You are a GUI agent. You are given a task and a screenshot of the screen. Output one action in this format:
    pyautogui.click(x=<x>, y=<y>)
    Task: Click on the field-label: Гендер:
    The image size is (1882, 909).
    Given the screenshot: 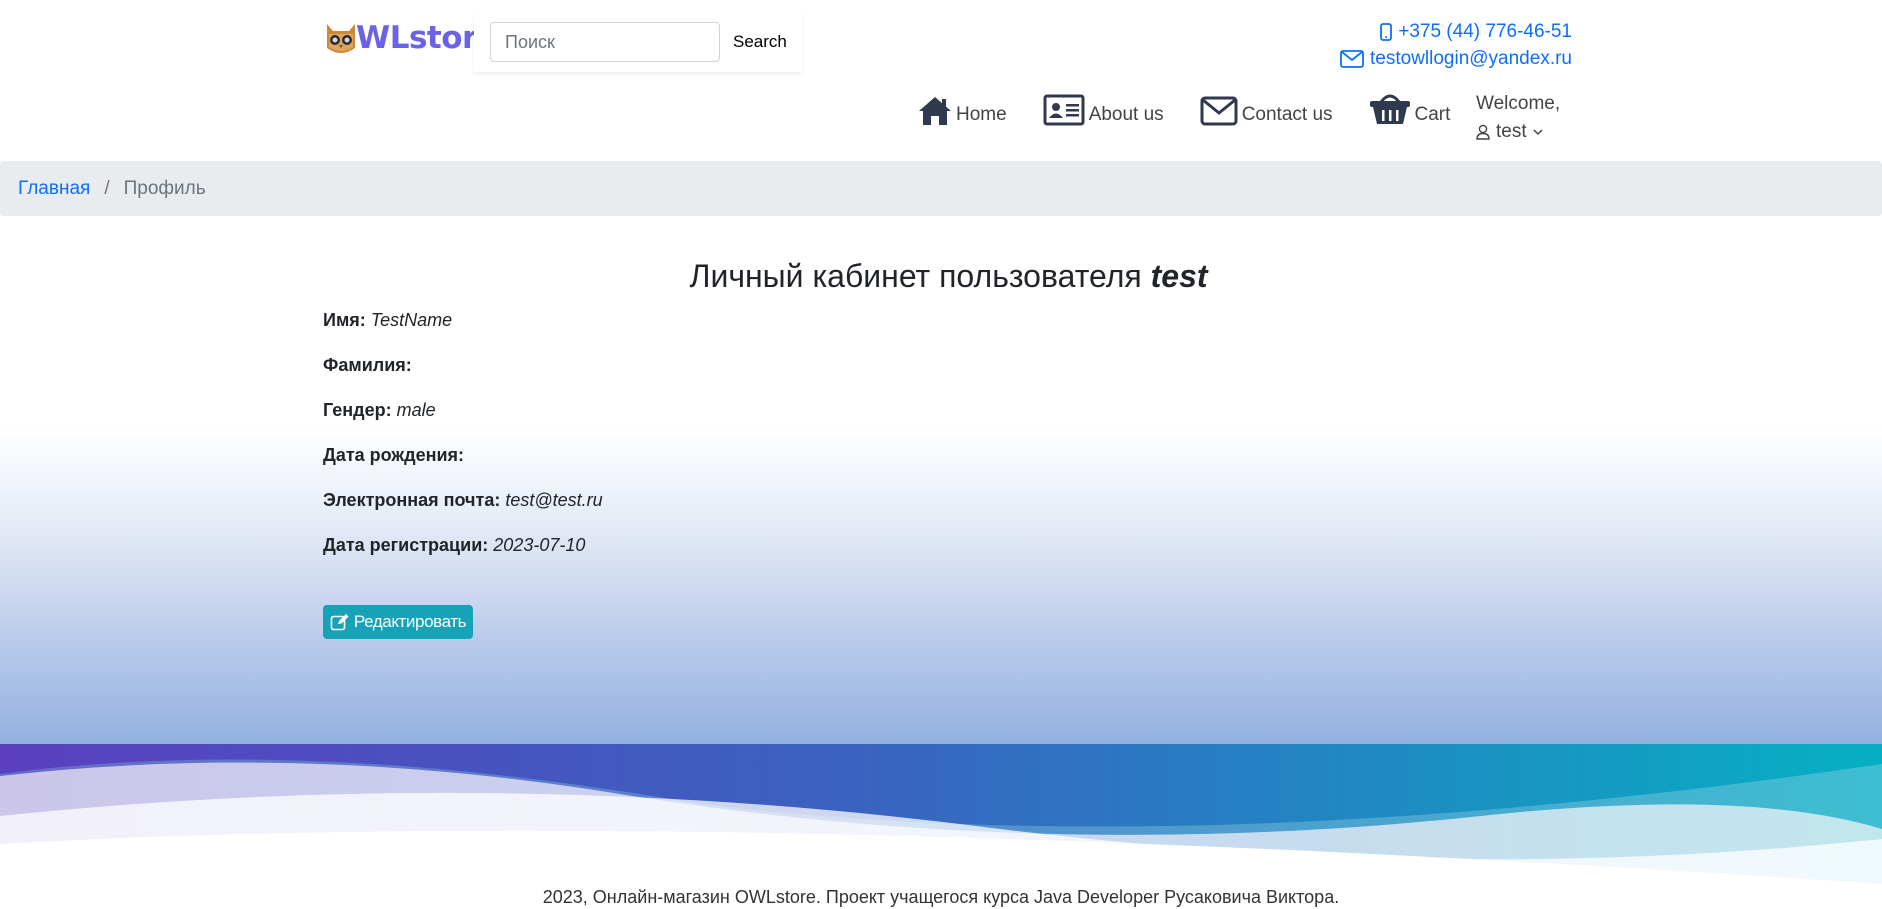 What is the action you would take?
    pyautogui.click(x=357, y=410)
    